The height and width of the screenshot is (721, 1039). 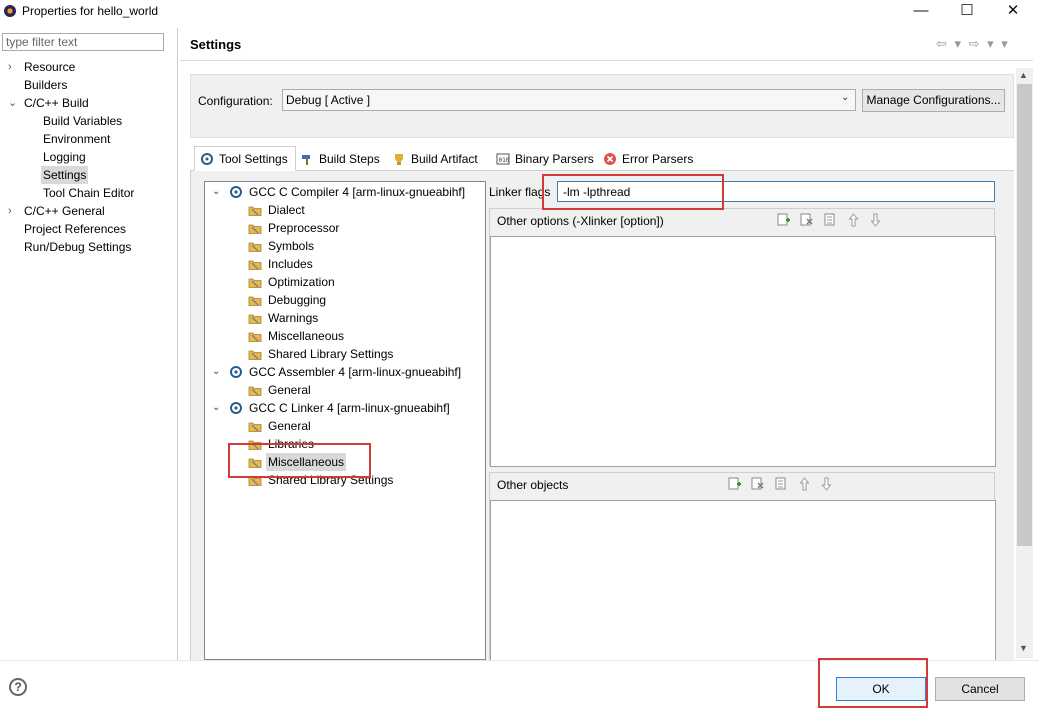 What do you see at coordinates (649, 159) in the screenshot?
I see `tab-error-parsers: Error Parsers` at bounding box center [649, 159].